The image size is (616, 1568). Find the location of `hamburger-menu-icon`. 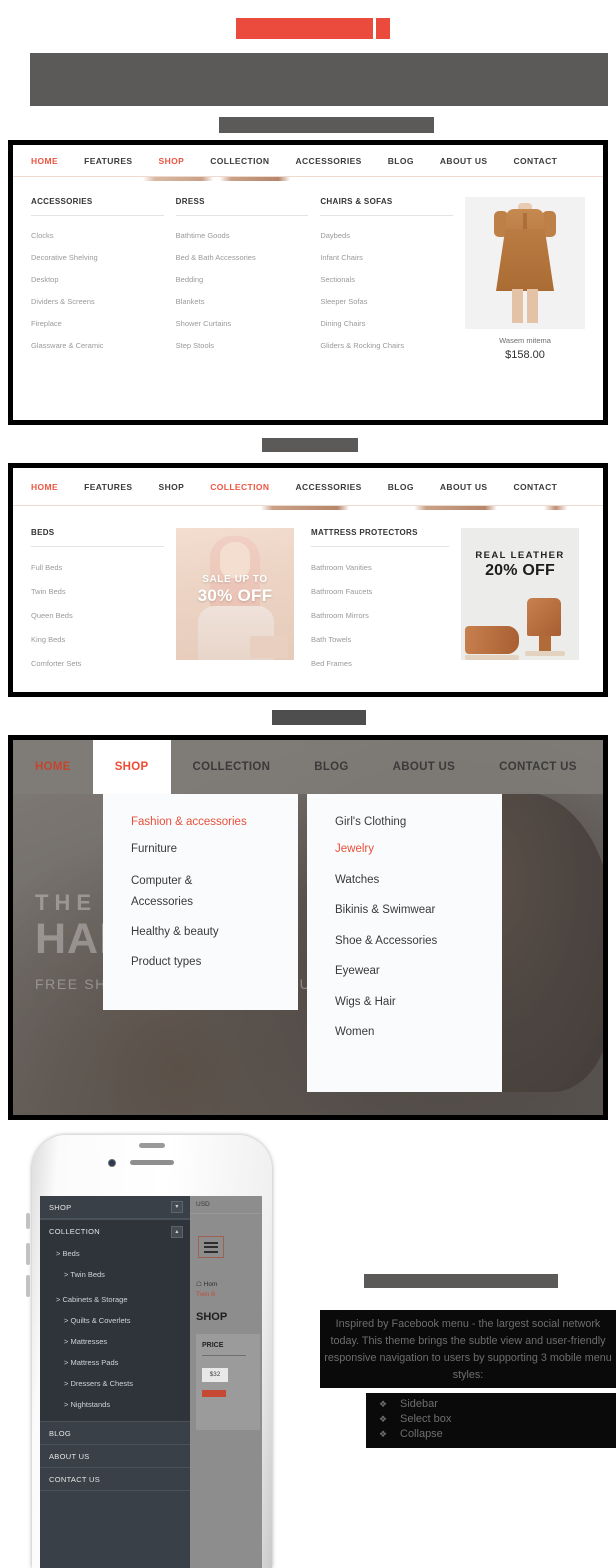

hamburger-menu-icon is located at coordinates (211, 1247).